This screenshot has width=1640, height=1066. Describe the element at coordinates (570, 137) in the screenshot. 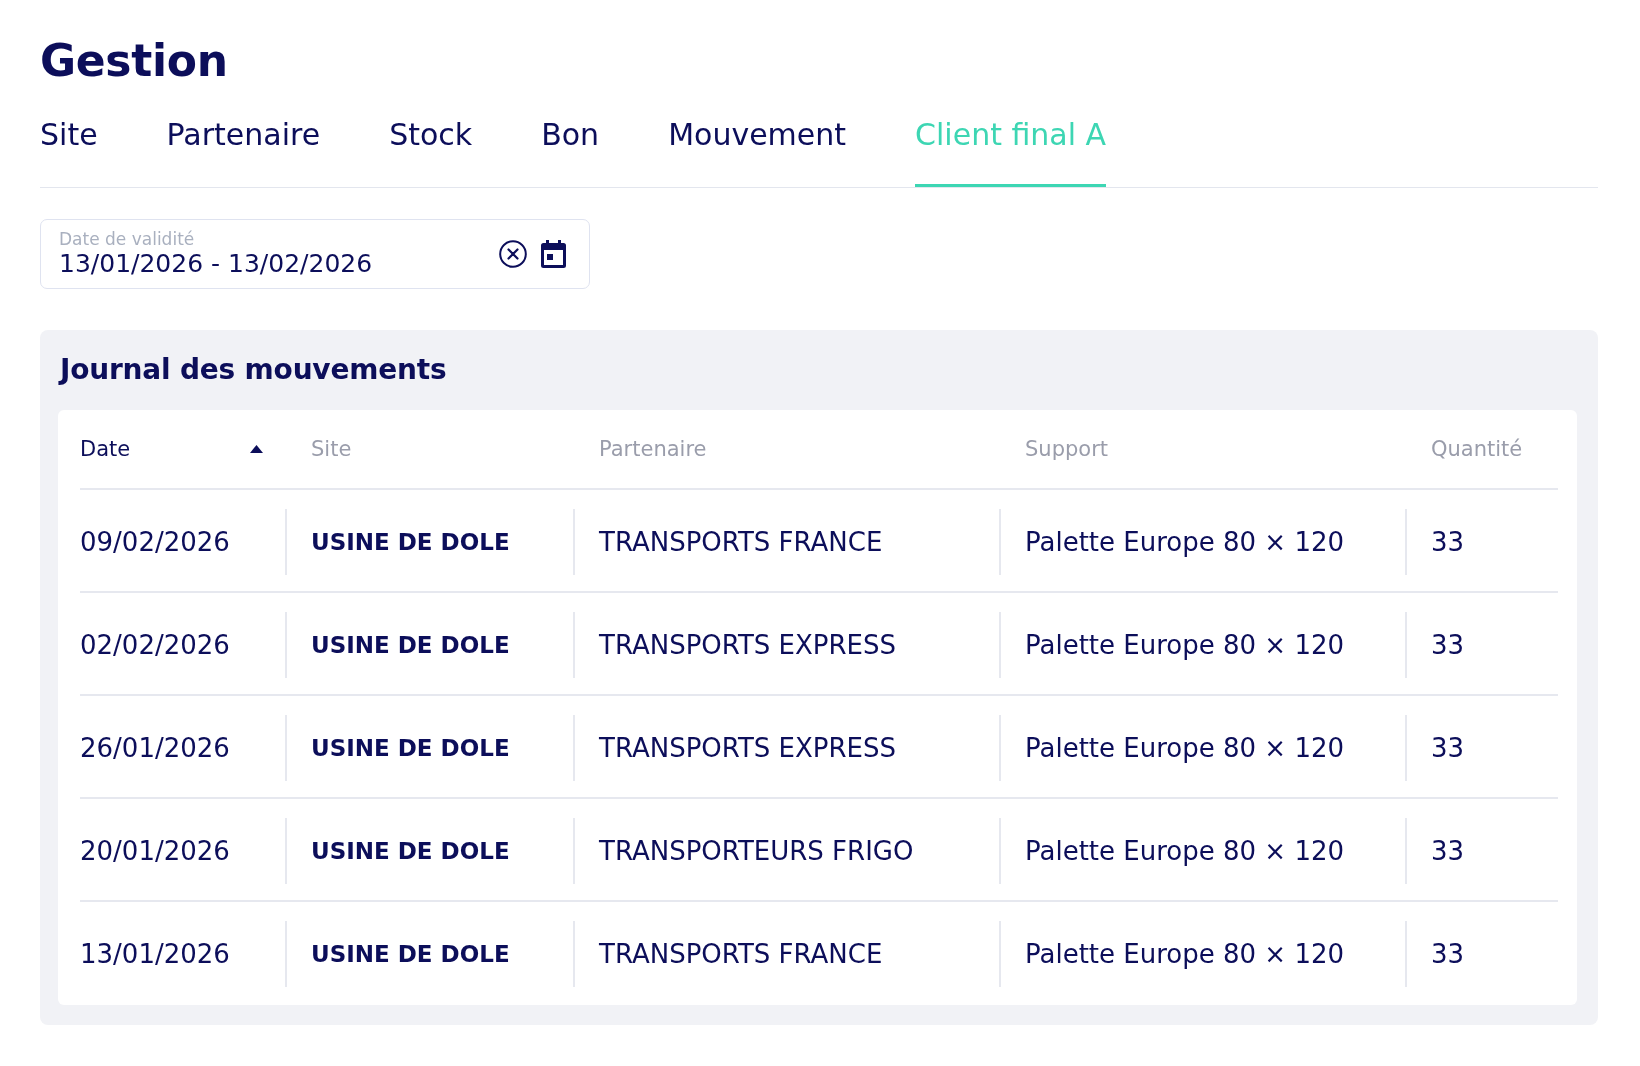

I see `tab: Bon` at that location.